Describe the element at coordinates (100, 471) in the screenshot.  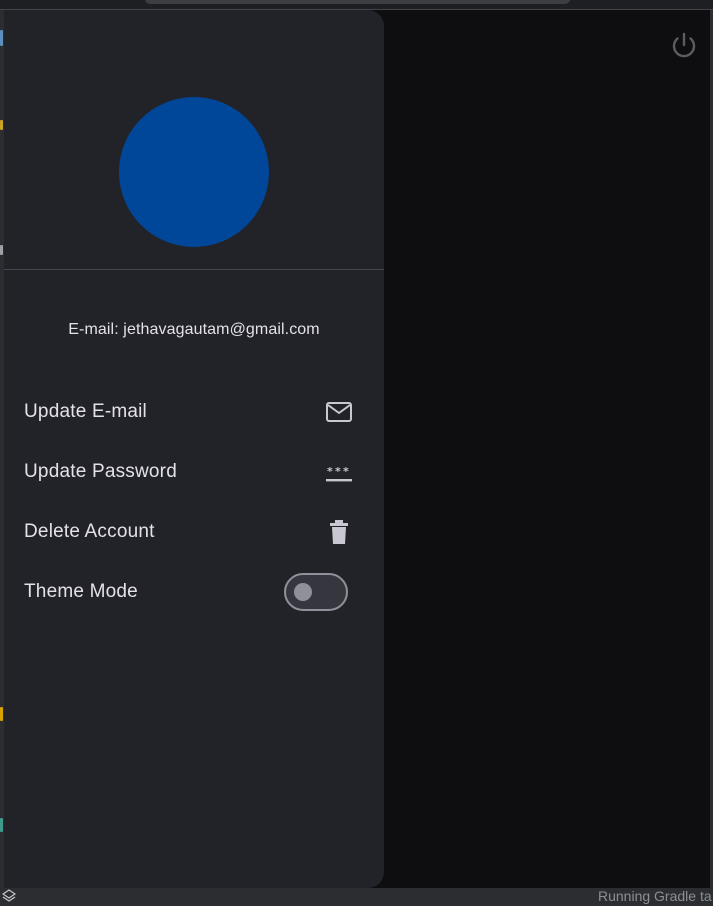
I see `update-password-label: Update Password` at that location.